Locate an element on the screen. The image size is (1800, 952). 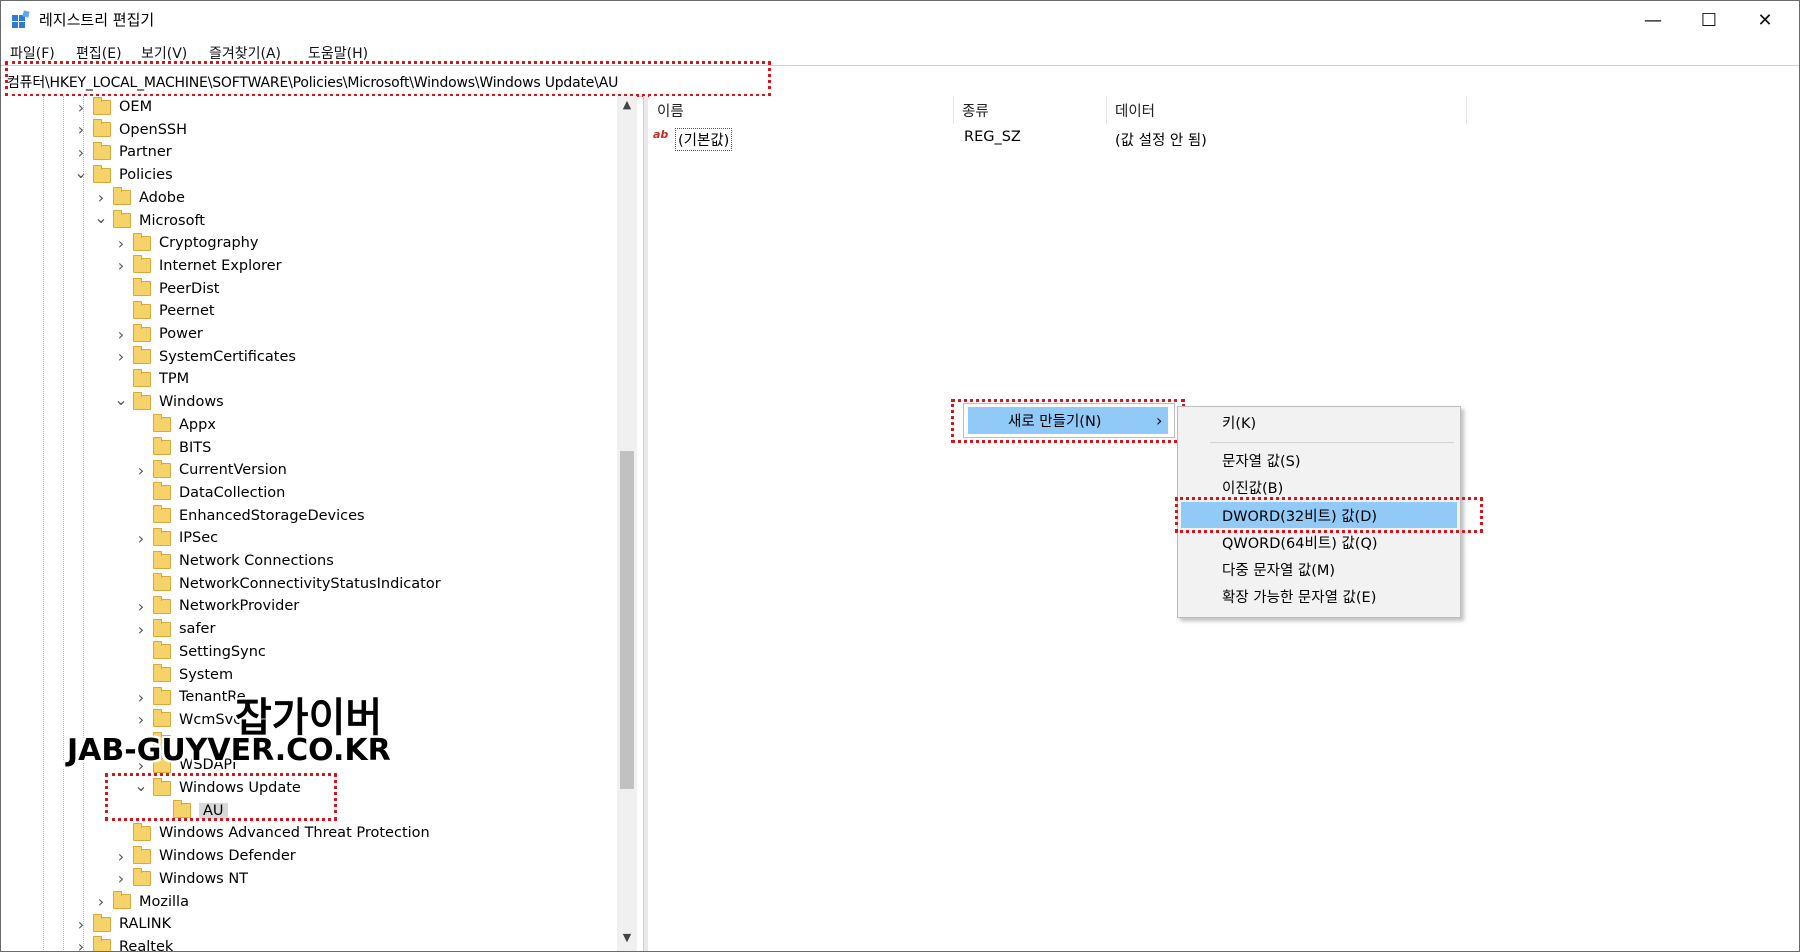
close-button: ✕ is located at coordinates (1765, 20).